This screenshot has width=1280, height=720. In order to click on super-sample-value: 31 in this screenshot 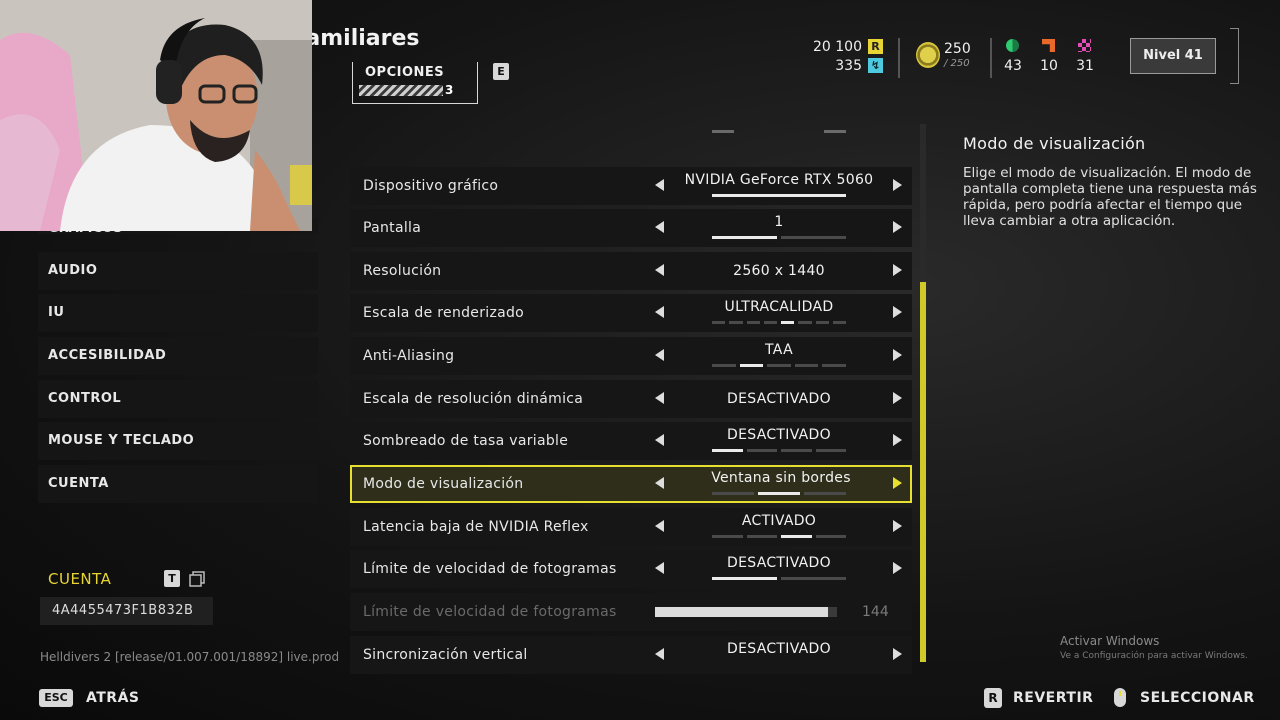, I will do `click(1085, 66)`.